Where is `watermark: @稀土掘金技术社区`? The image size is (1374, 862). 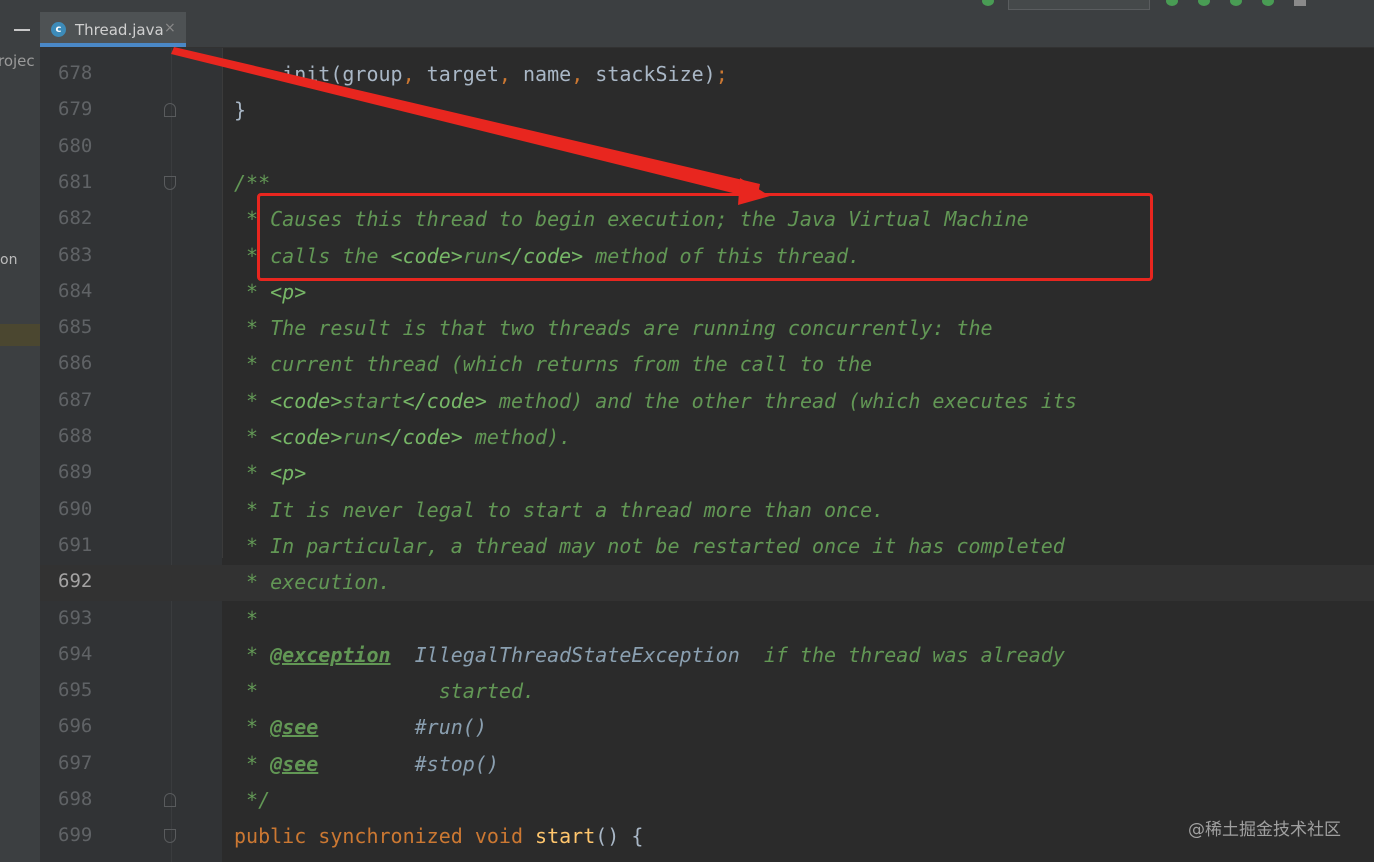 watermark: @稀土掘金技术社区 is located at coordinates (1264, 830).